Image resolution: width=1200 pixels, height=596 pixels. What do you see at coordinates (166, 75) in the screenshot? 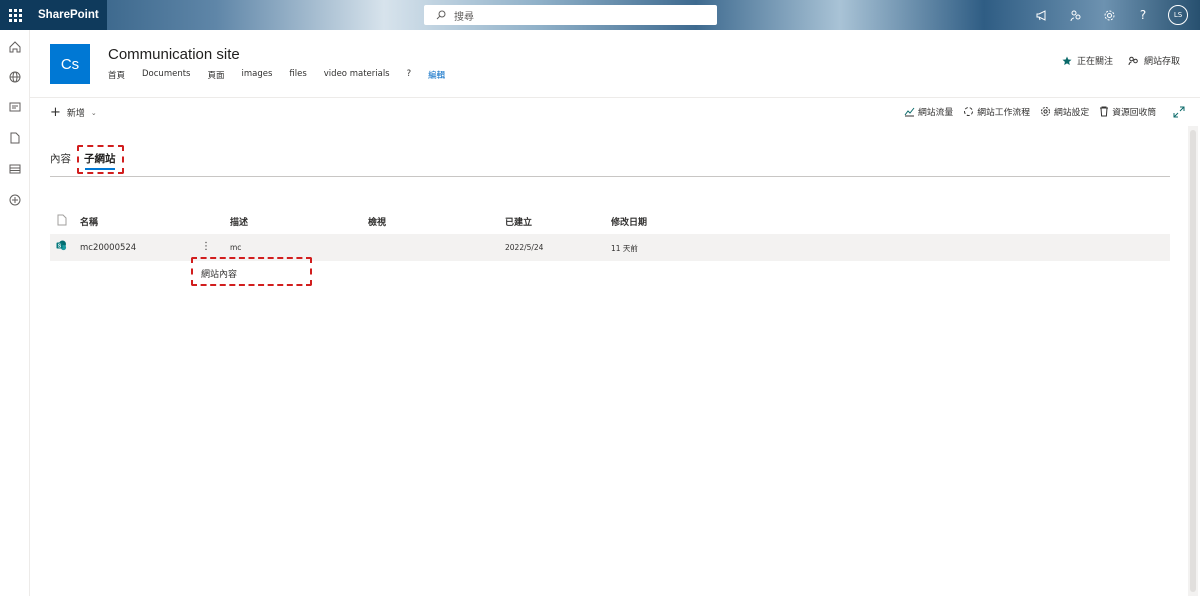
I see `nav-item-documents: Documents` at bounding box center [166, 75].